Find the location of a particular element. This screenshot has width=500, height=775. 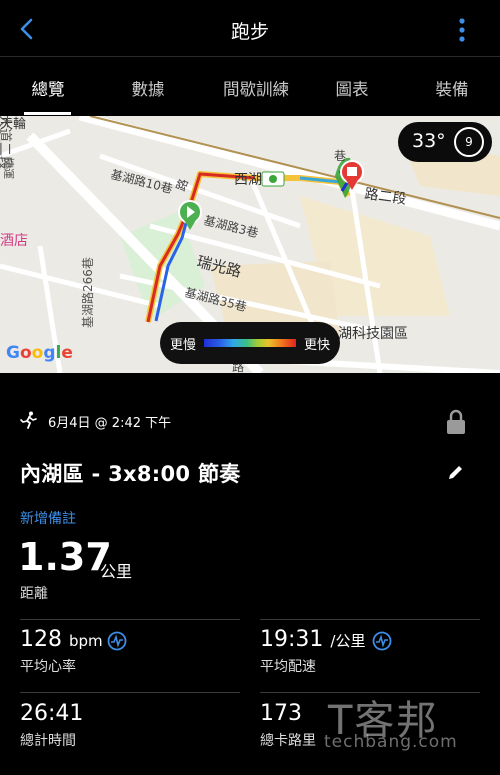

pace-unit: /公里 is located at coordinates (348, 641).